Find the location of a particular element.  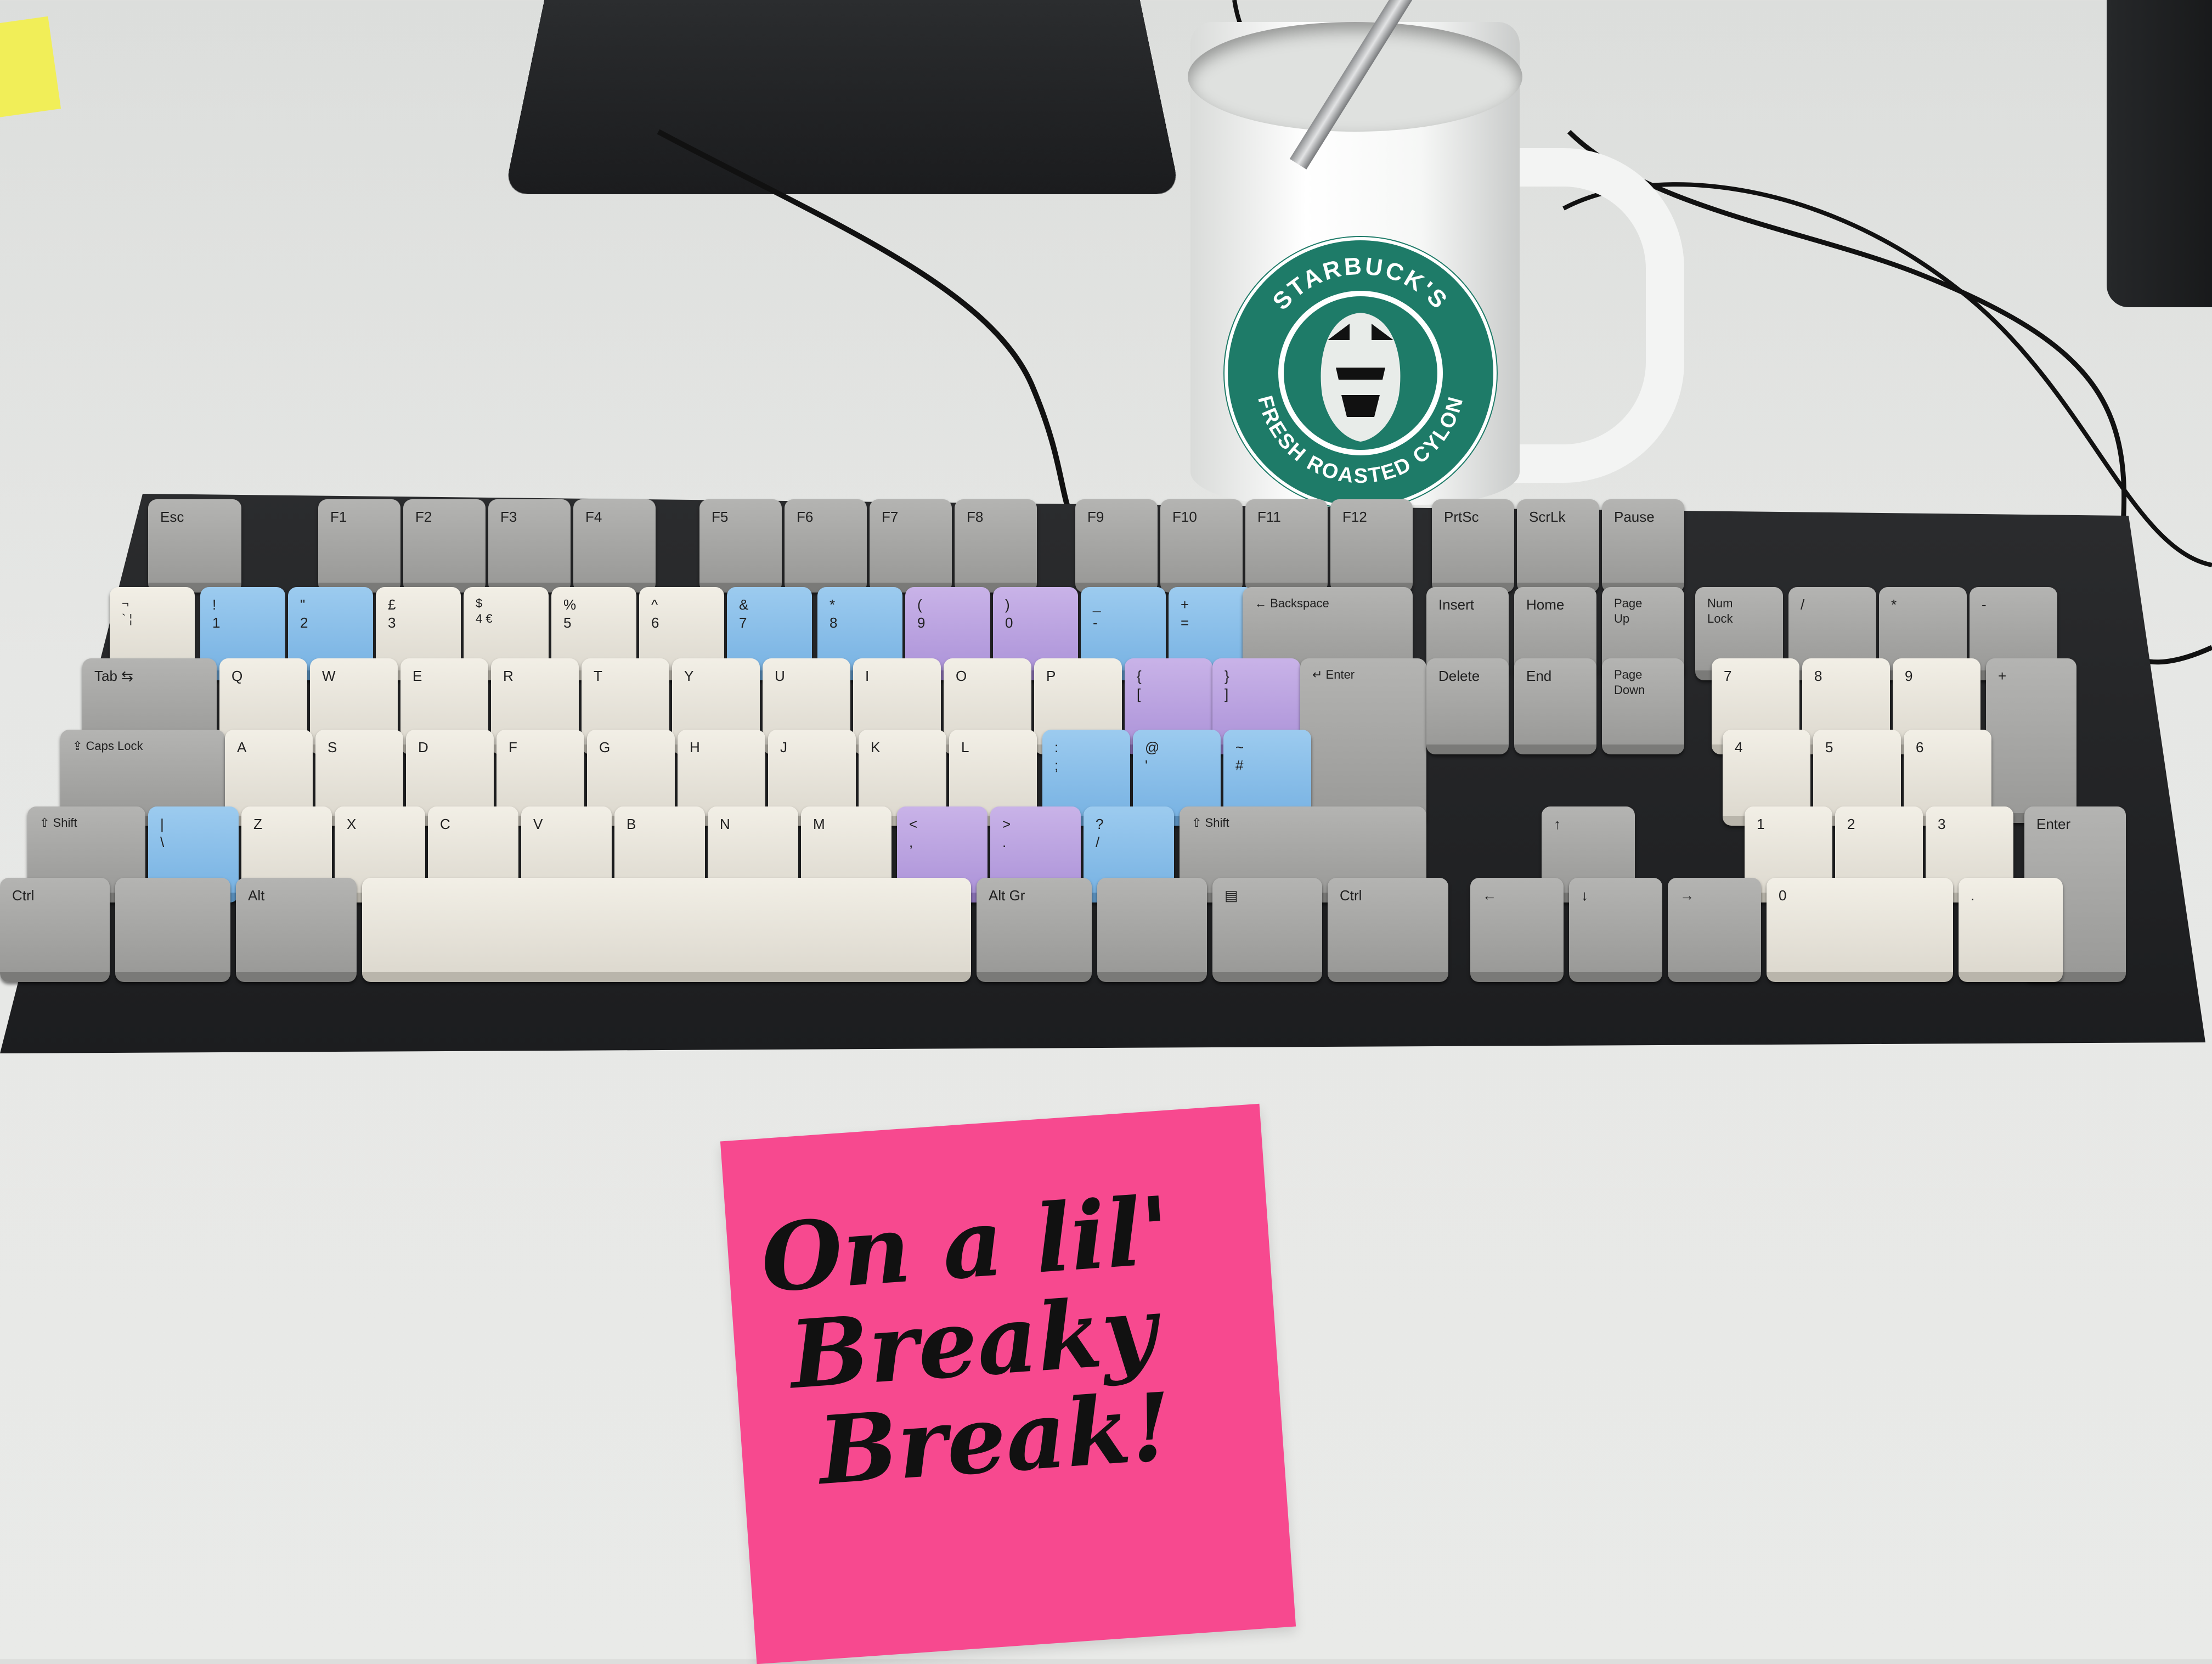

key-2-16: Page Down is located at coordinates (1643, 706).